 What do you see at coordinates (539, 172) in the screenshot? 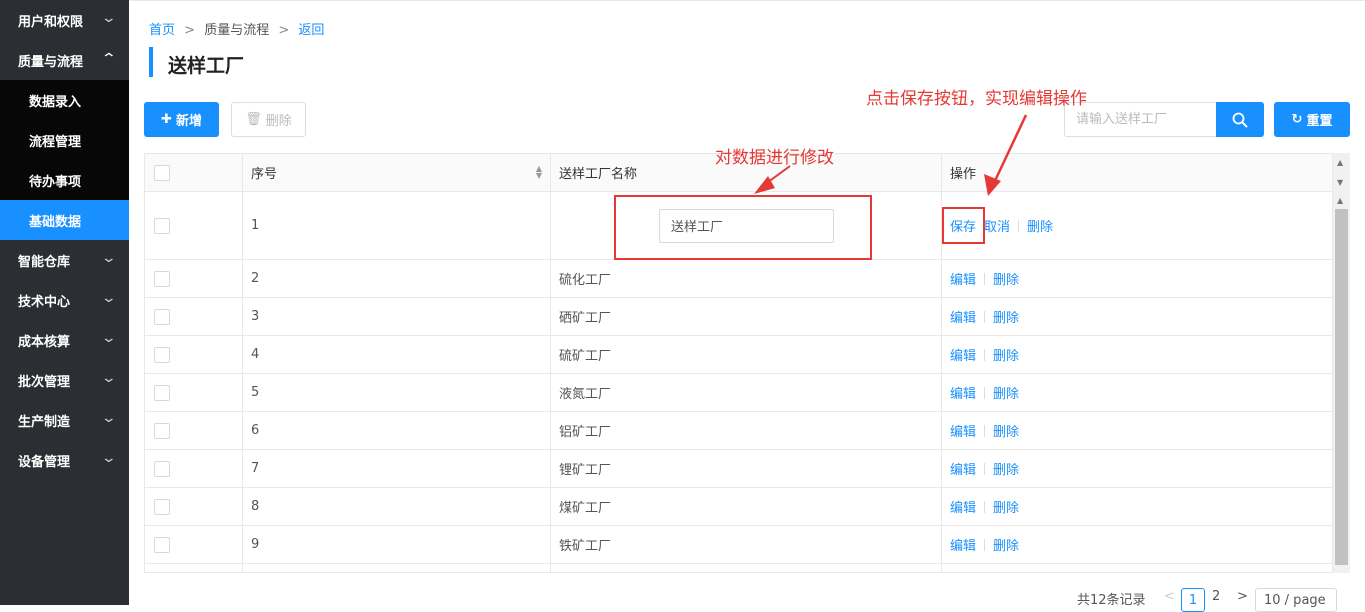
I see `sort-icon: ▲▼` at bounding box center [539, 172].